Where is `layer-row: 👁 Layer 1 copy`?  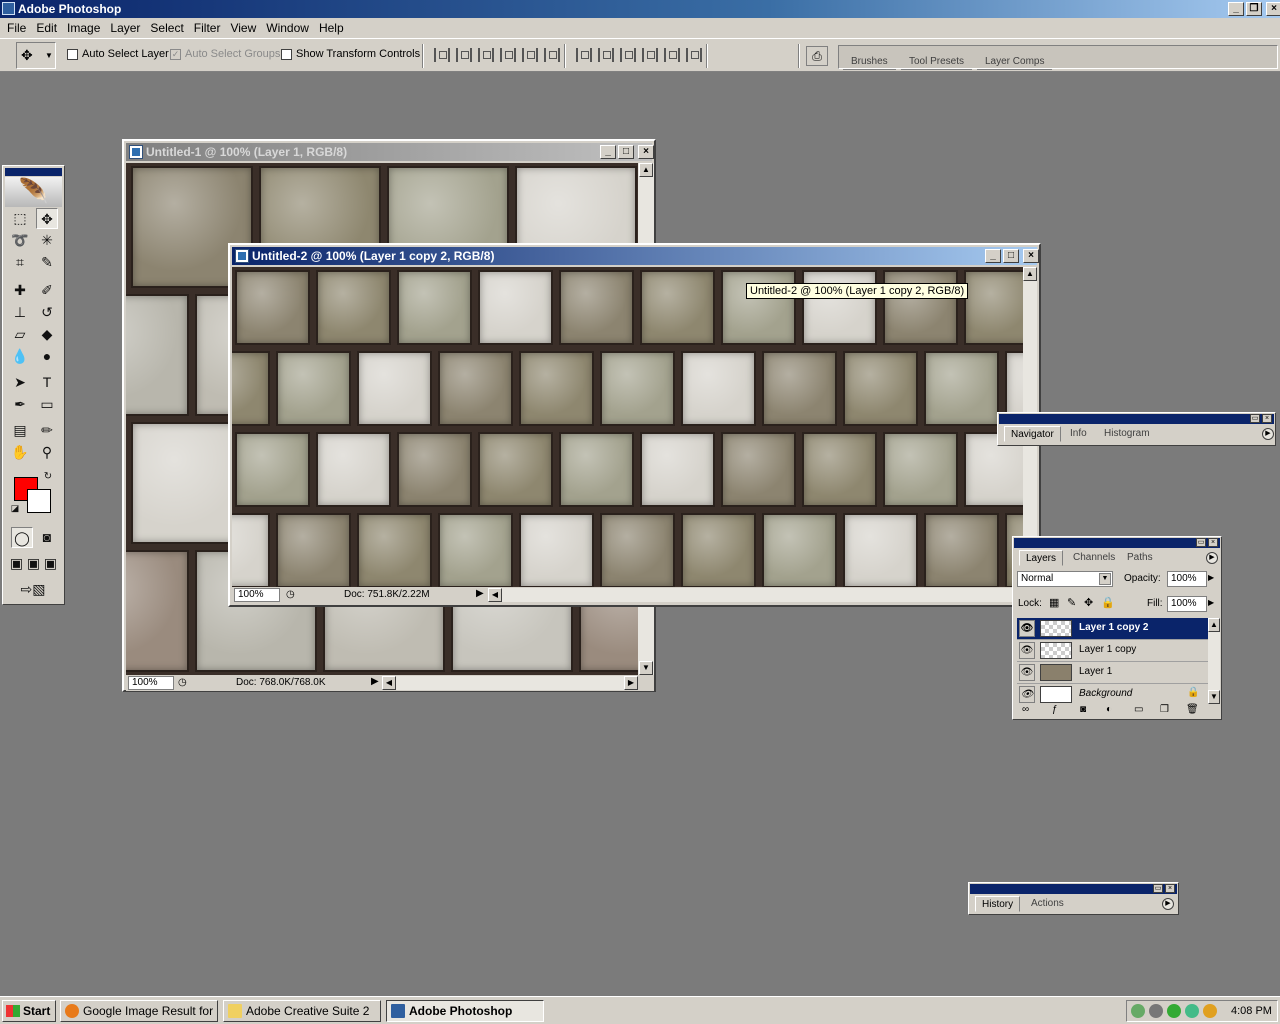 layer-row: 👁 Layer 1 copy is located at coordinates (1113, 651).